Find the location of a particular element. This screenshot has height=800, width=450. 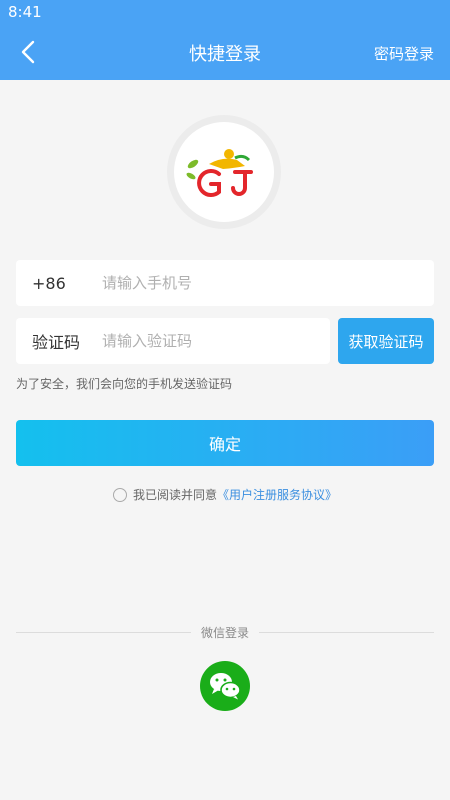

agree-radio is located at coordinates (119, 494).